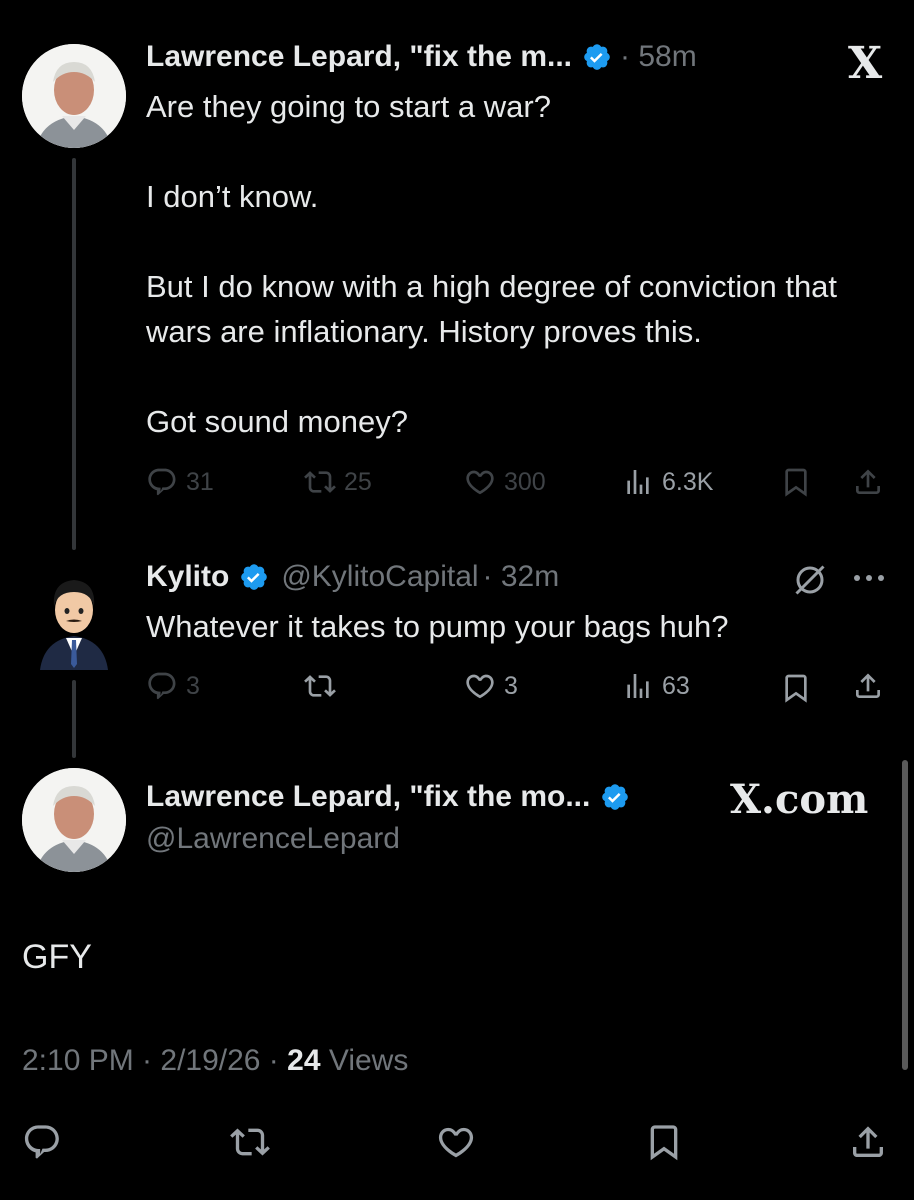 The width and height of the screenshot is (914, 1200). Describe the element at coordinates (437, 626) in the screenshot. I see `tweet2-text: Whatever it takes to pump your bags huh?` at that location.